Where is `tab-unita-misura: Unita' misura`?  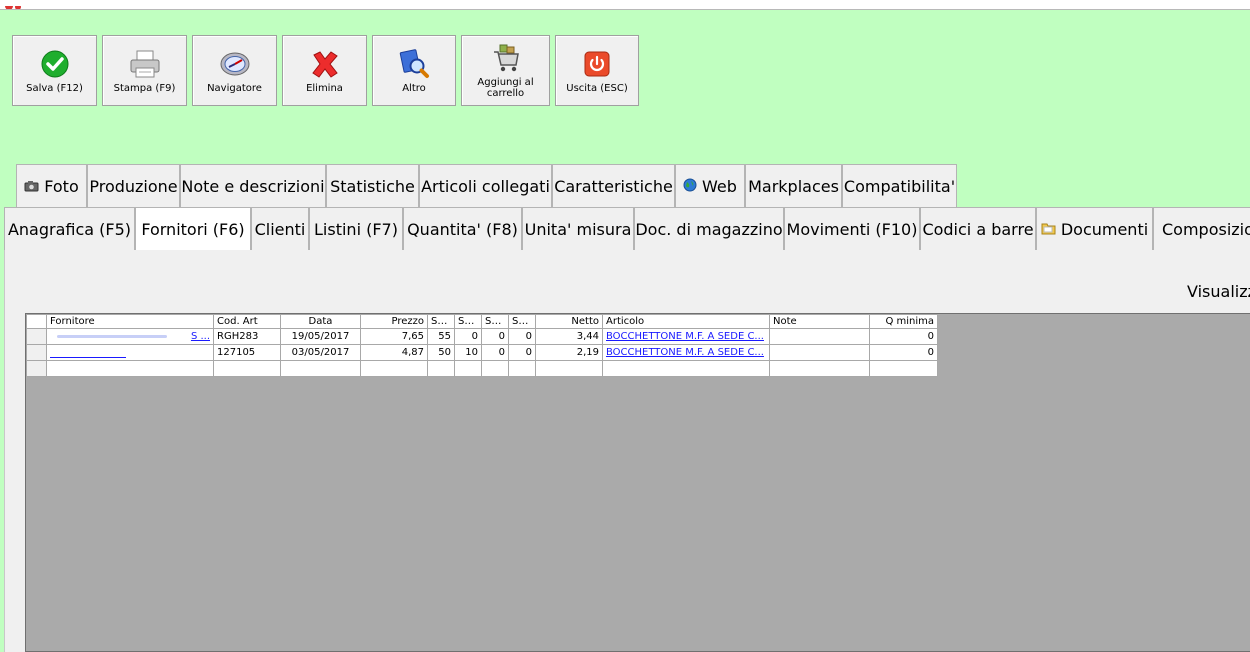 tab-unita-misura: Unita' misura is located at coordinates (578, 228).